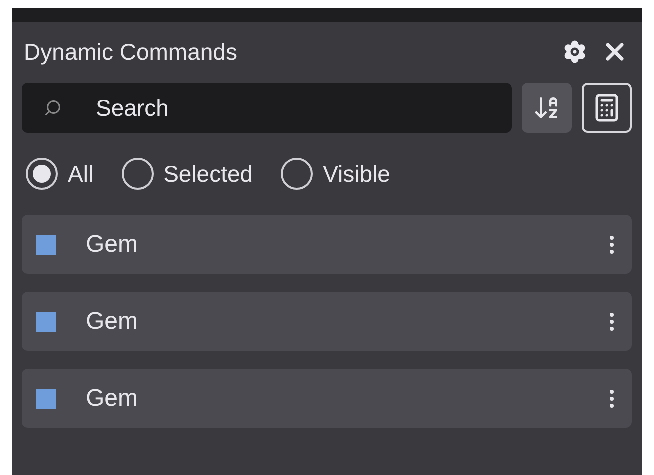 The width and height of the screenshot is (654, 475). Describe the element at coordinates (335, 174) in the screenshot. I see `filter-radio: Visible` at that location.